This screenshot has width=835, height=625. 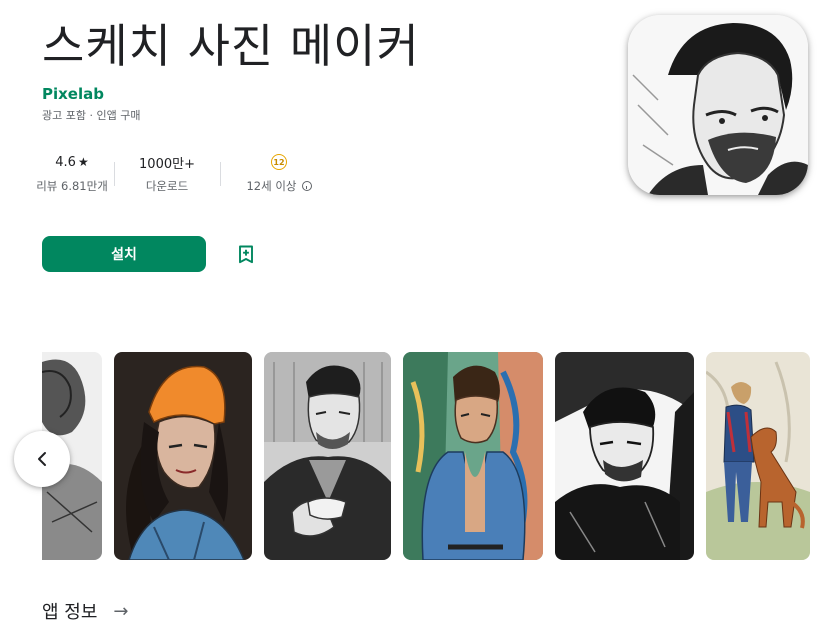 I want to click on install-button: 설치, so click(x=124, y=254).